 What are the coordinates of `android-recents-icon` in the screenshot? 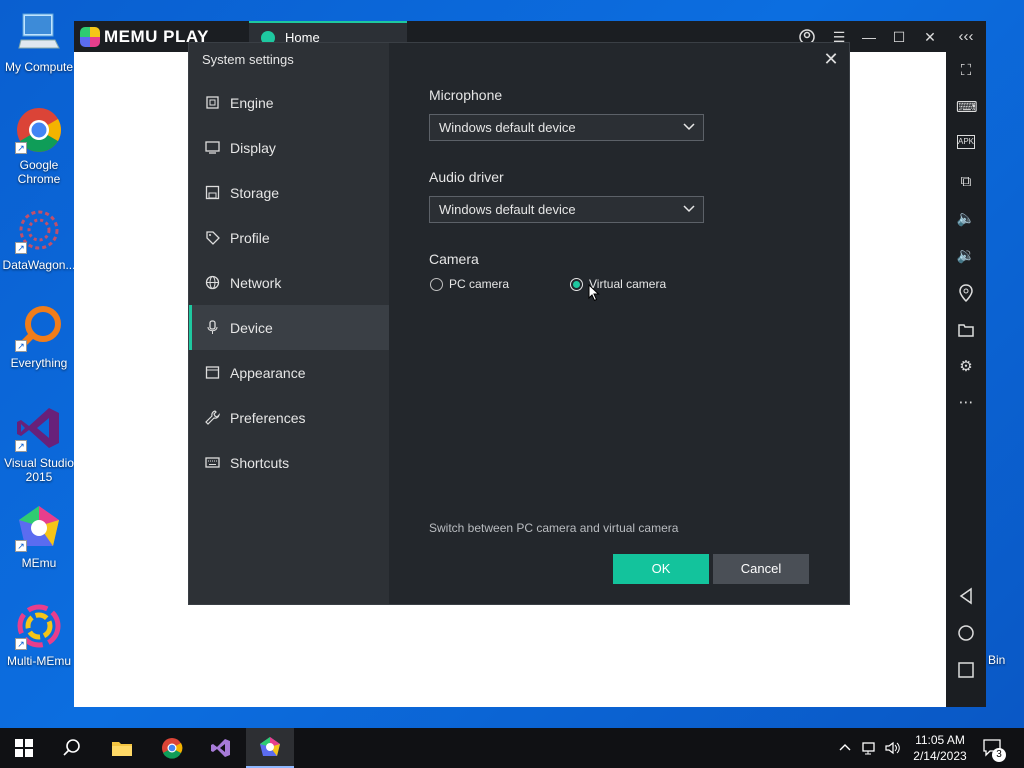 It's located at (966, 670).